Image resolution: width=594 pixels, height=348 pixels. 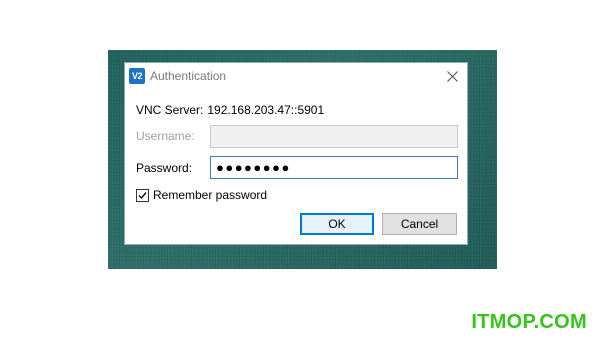 What do you see at coordinates (296, 76) in the screenshot?
I see `dialog-titlebar: V2 Authentication` at bounding box center [296, 76].